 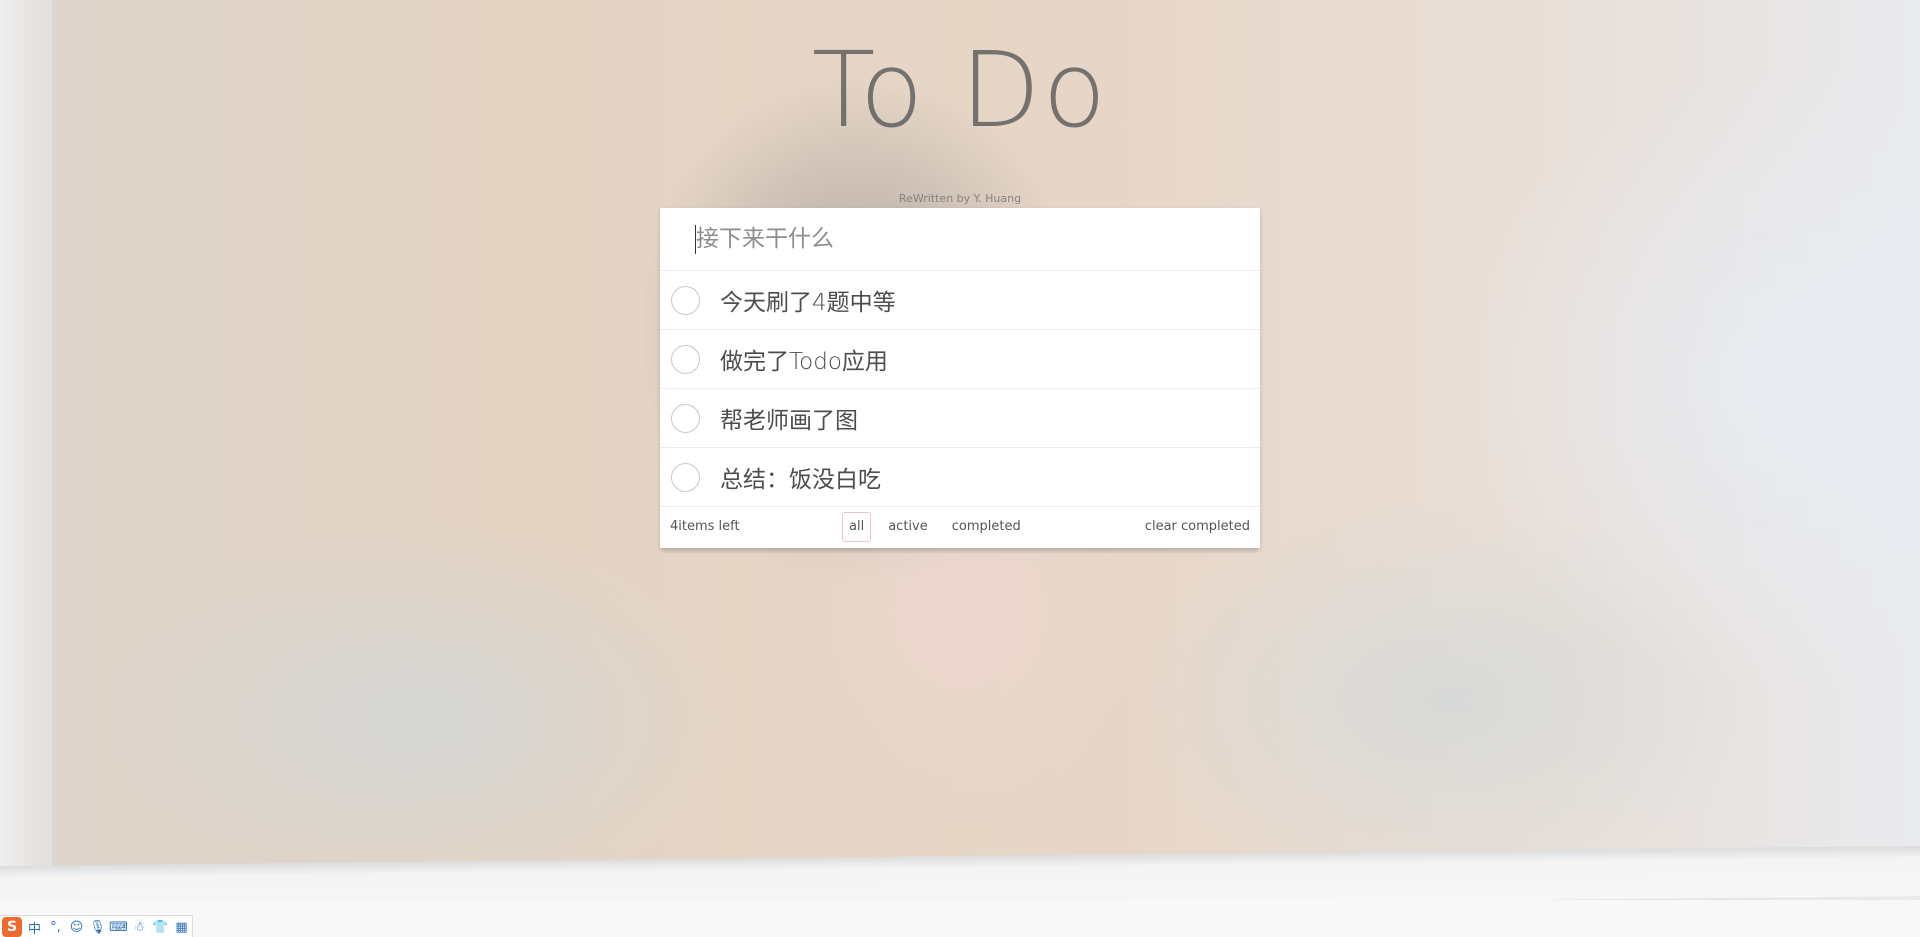 I want to click on todo-item: 总结：饭没白吃, so click(x=960, y=477).